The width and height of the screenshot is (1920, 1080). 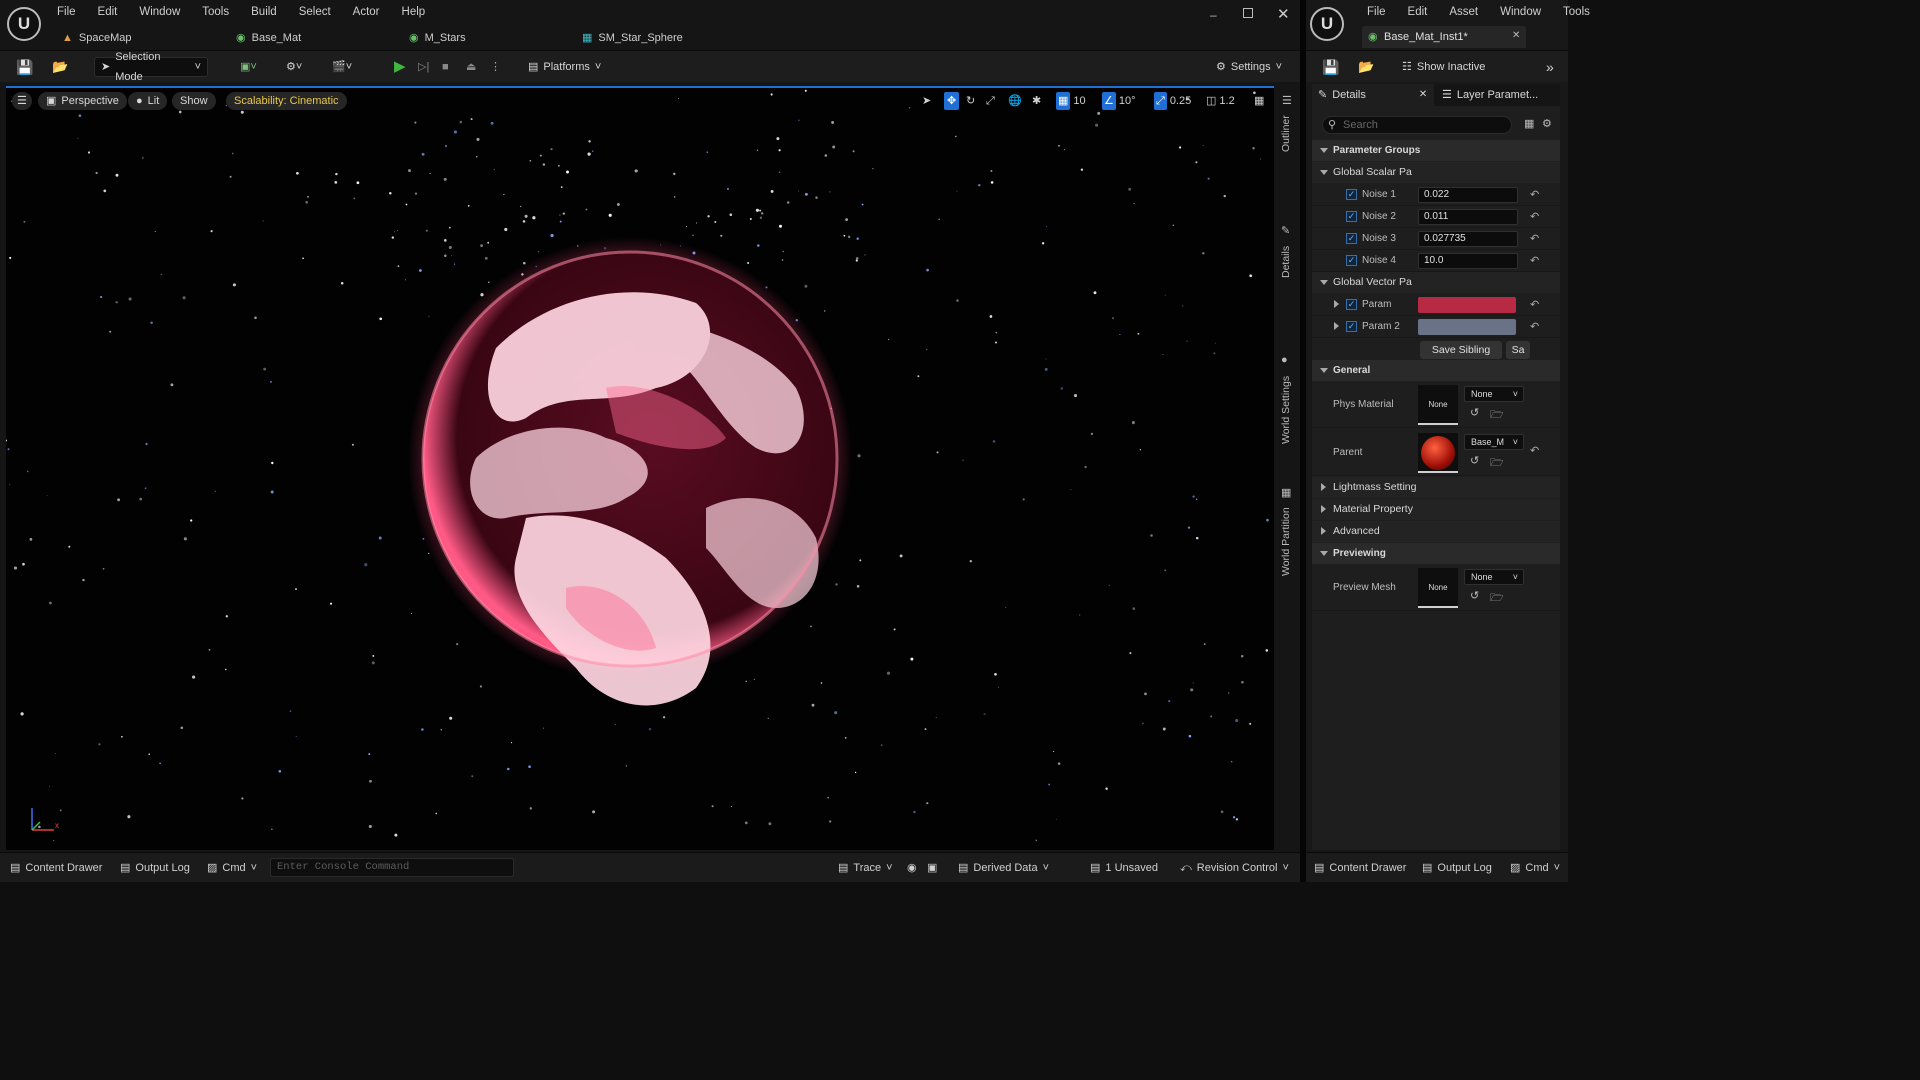 I want to click on param-2-color-swatch, so click(x=1467, y=327).